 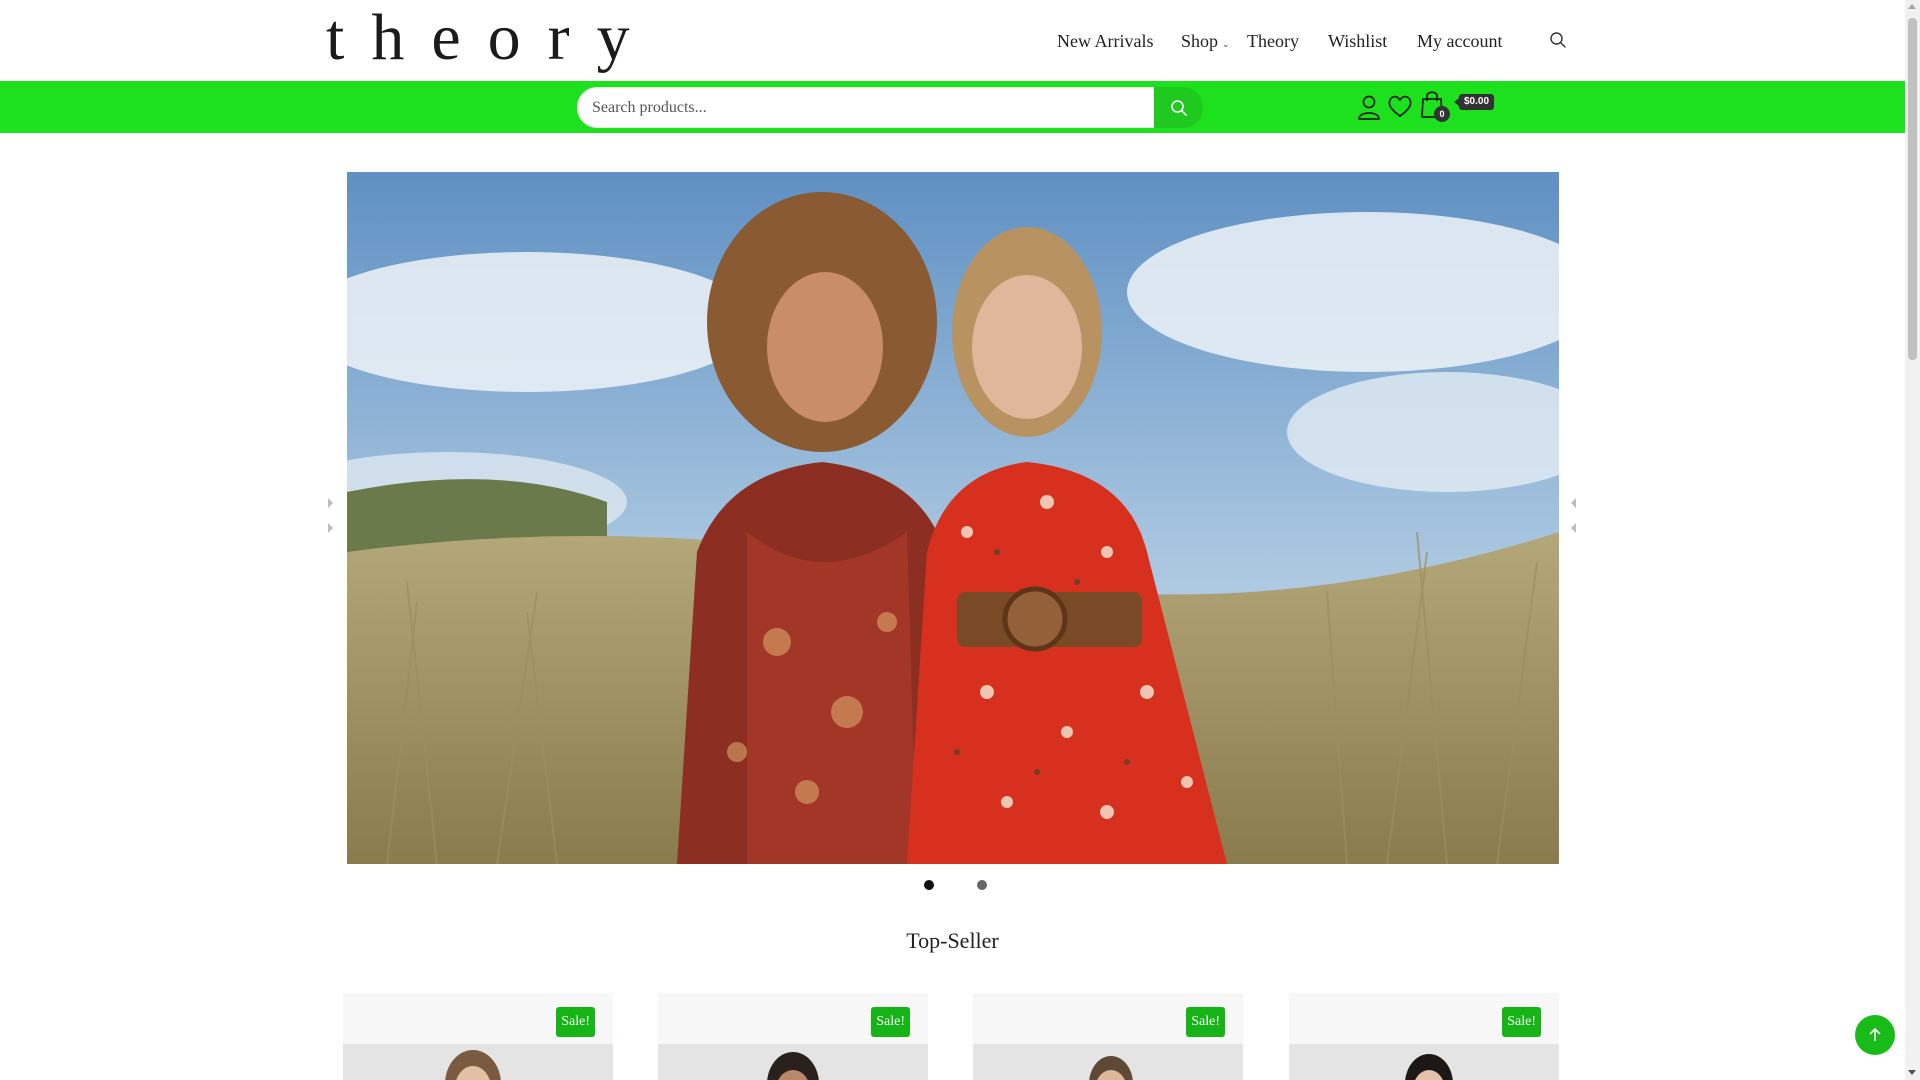 I want to click on user-icon, so click(x=1369, y=107).